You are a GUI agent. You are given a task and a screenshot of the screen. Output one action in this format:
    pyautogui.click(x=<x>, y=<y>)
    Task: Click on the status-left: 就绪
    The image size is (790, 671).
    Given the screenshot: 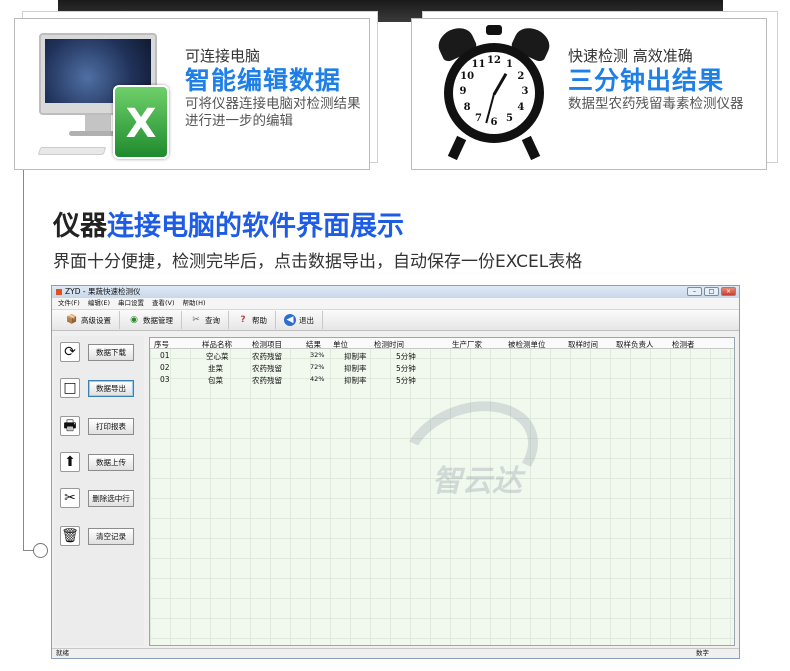 What is the action you would take?
    pyautogui.click(x=62, y=653)
    